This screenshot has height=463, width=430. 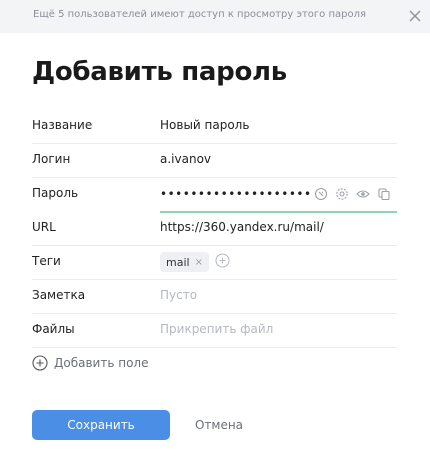 I want to click on password-field: ••••••••••••••••••••, so click(x=236, y=194).